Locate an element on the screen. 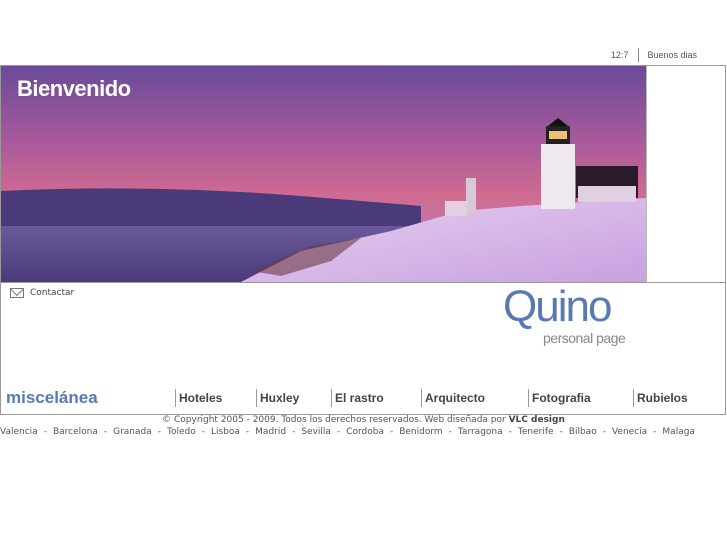 The image size is (727, 545). city-link: Madrid is located at coordinates (270, 432).